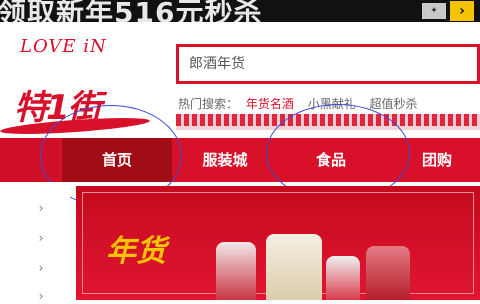  Describe the element at coordinates (319, 64) in the screenshot. I see `search-input` at that location.